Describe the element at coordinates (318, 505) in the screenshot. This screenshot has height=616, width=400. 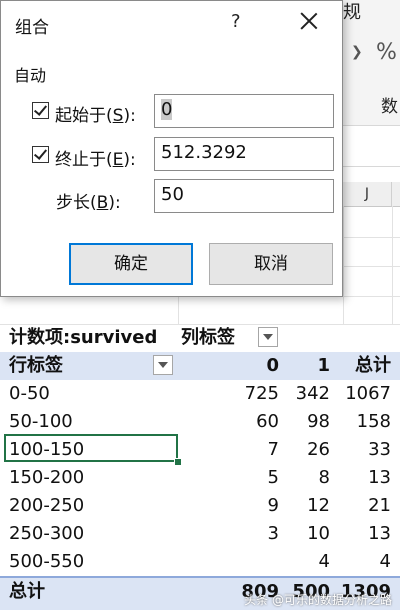
I see `row-value-1: 12` at that location.